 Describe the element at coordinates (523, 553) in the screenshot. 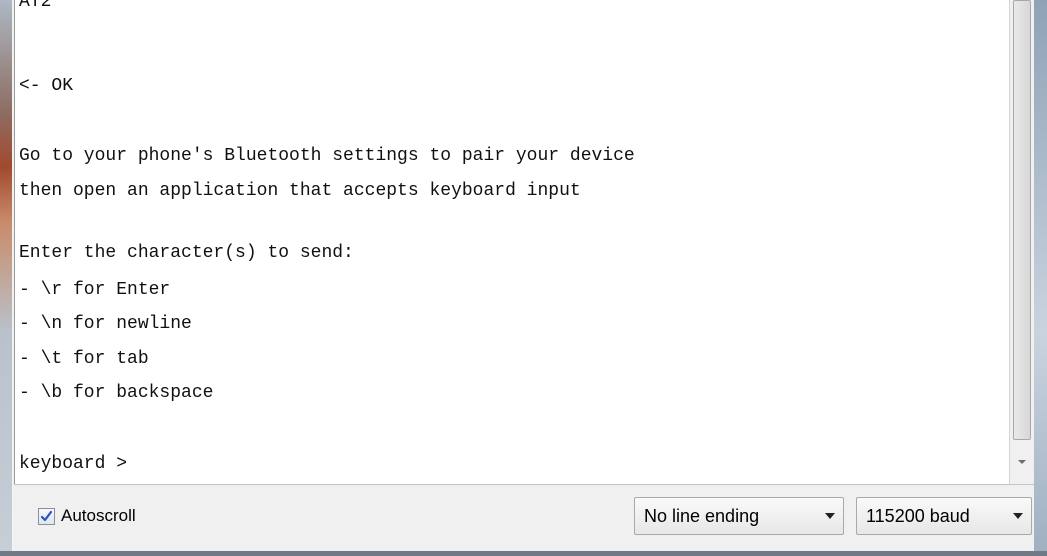

I see `window-bottom-frame` at that location.